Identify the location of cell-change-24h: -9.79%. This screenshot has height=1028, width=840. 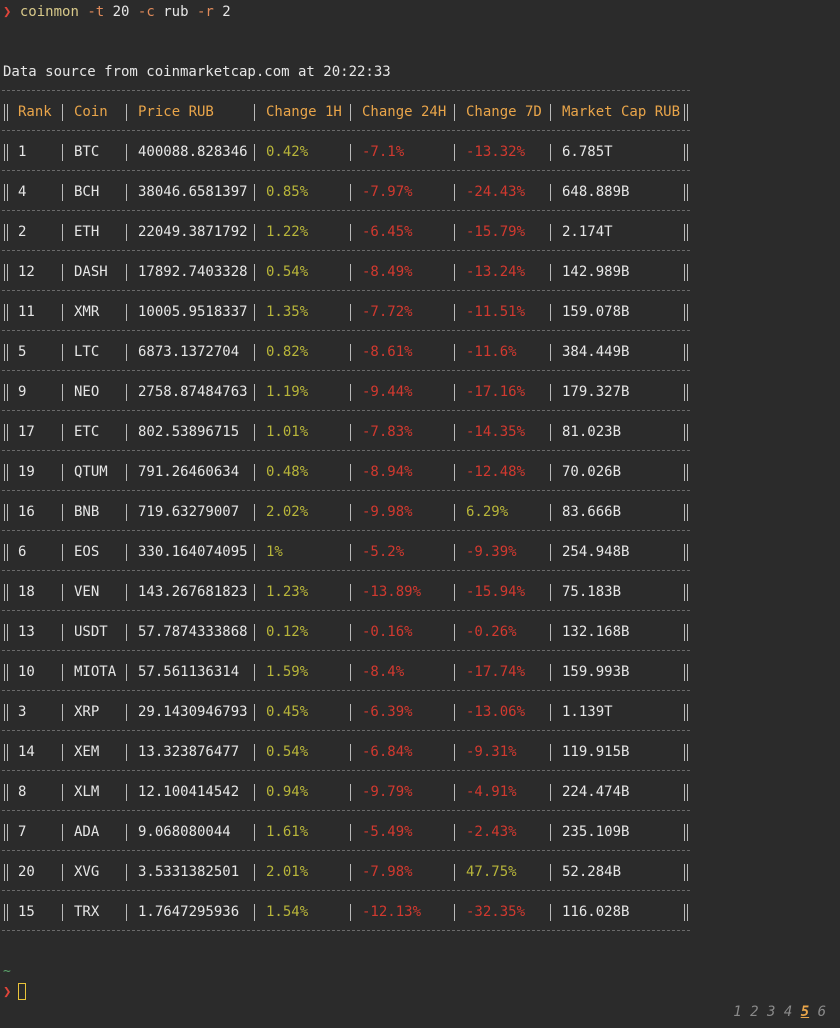
(387, 792).